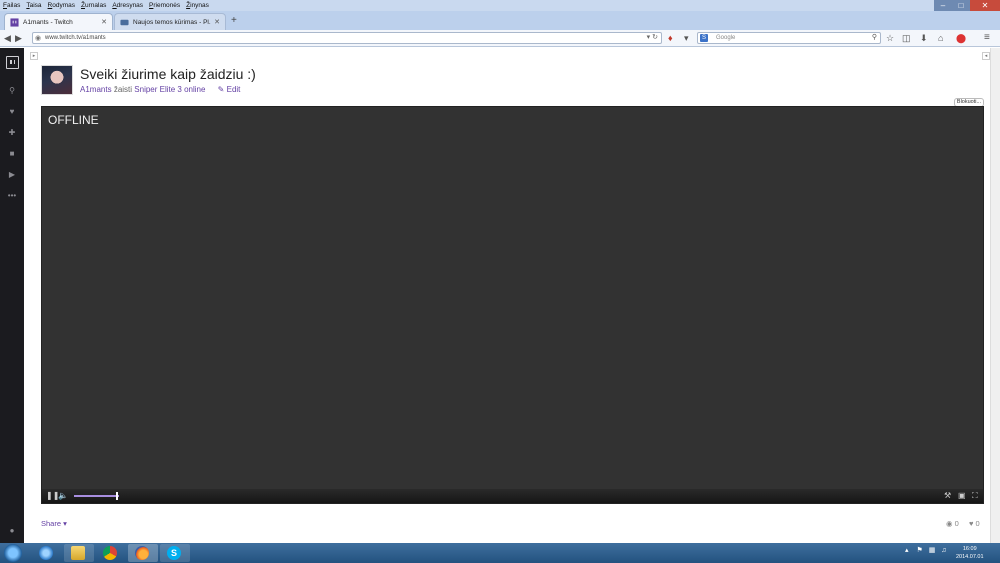  What do you see at coordinates (956, 523) in the screenshot?
I see `viewer-count-value: 0` at bounding box center [956, 523].